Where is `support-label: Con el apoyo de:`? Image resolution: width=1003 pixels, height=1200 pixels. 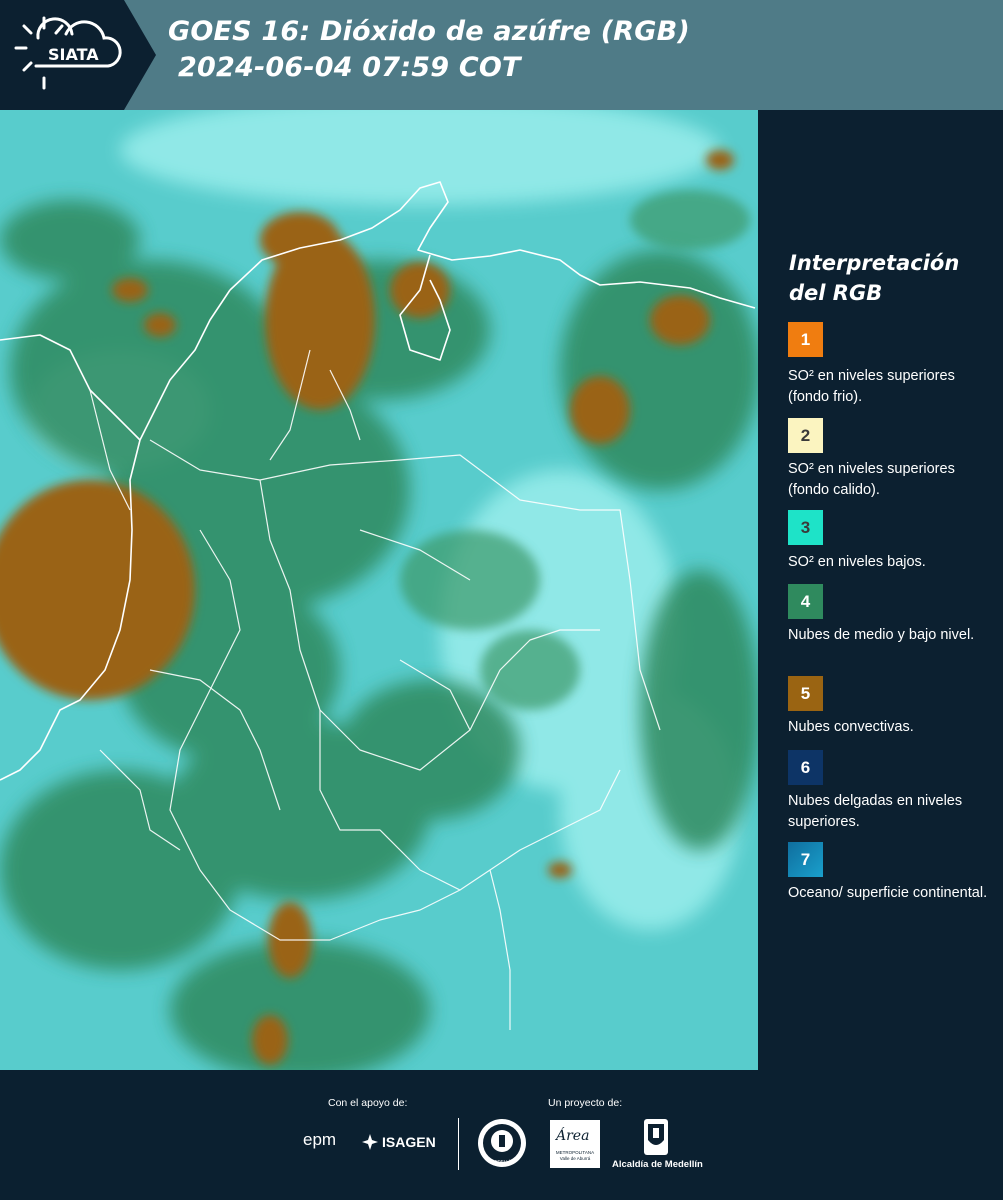 support-label: Con el apoyo de: is located at coordinates (368, 1103).